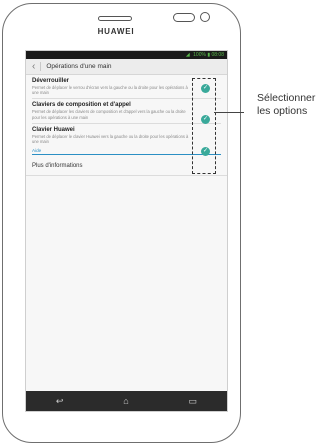 The width and height of the screenshot is (333, 446). I want to click on callout-label: Sélectionner les options, so click(295, 105).